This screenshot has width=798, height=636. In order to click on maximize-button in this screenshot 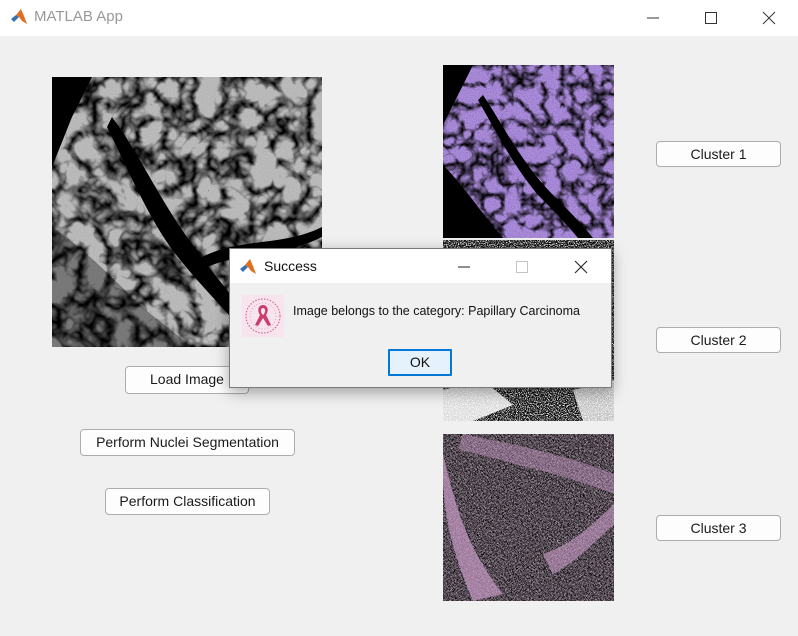, I will do `click(711, 18)`.